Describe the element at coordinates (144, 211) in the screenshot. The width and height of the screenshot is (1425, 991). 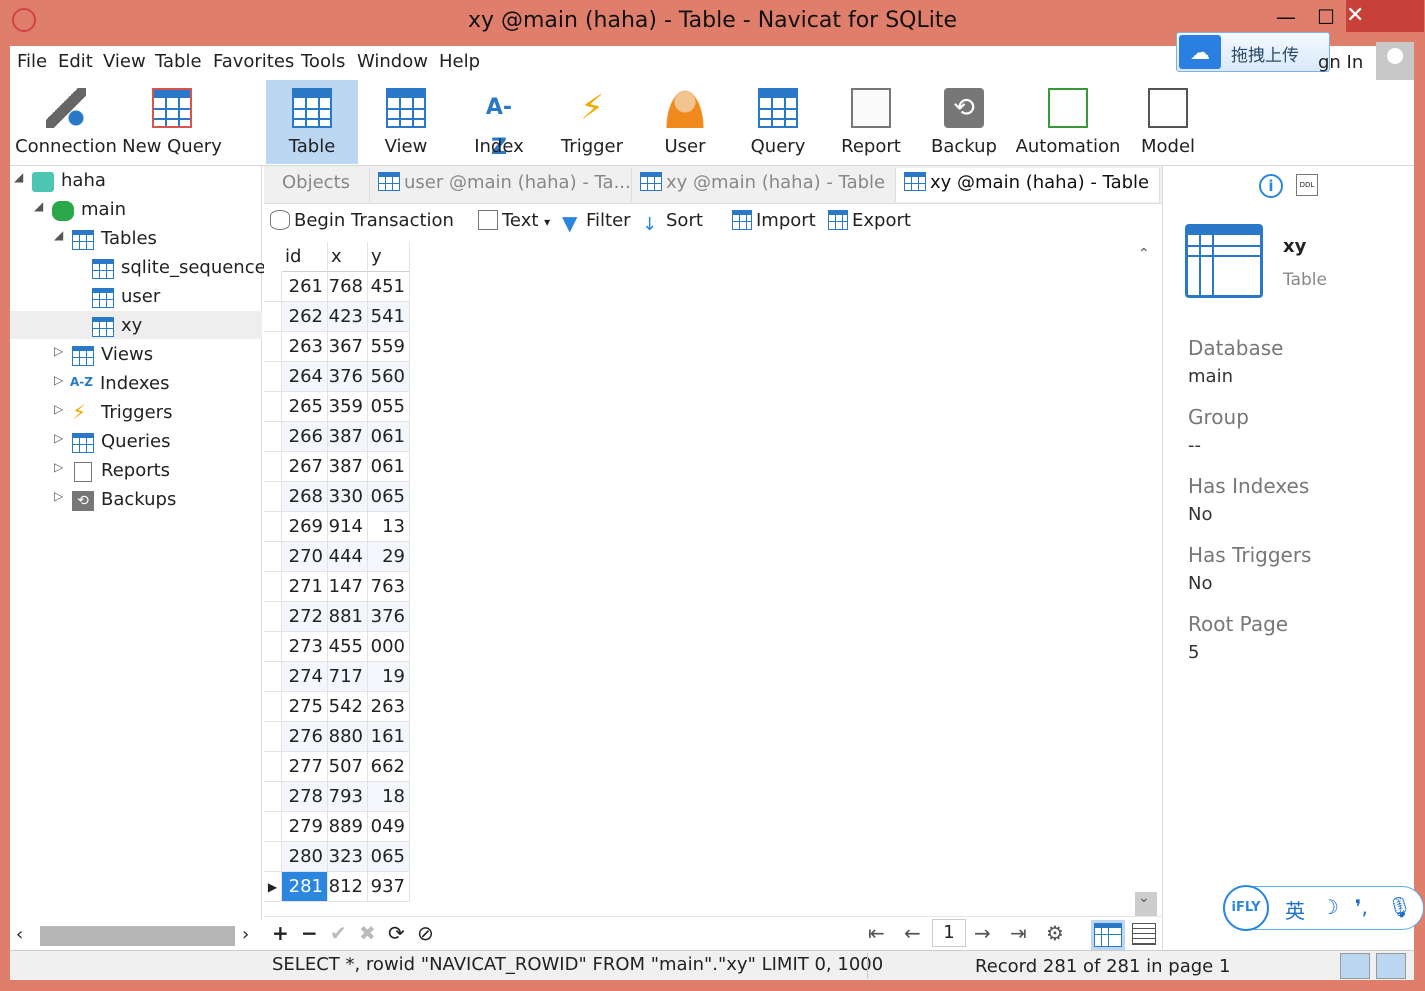
I see `tree-node-database: ◢ main` at that location.